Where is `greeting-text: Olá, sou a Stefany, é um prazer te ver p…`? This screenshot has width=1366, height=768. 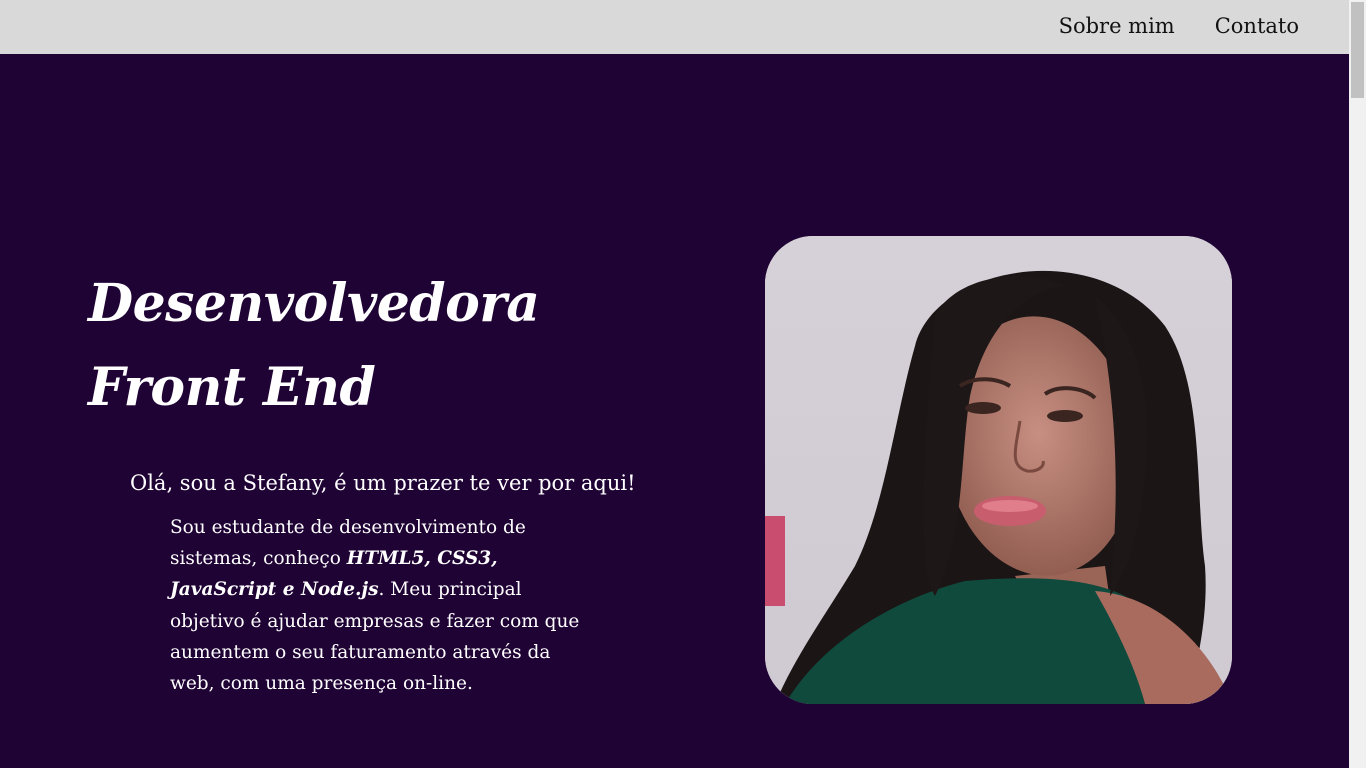
greeting-text: Olá, sou a Stefany, é um prazer te ver p… is located at coordinates (383, 483).